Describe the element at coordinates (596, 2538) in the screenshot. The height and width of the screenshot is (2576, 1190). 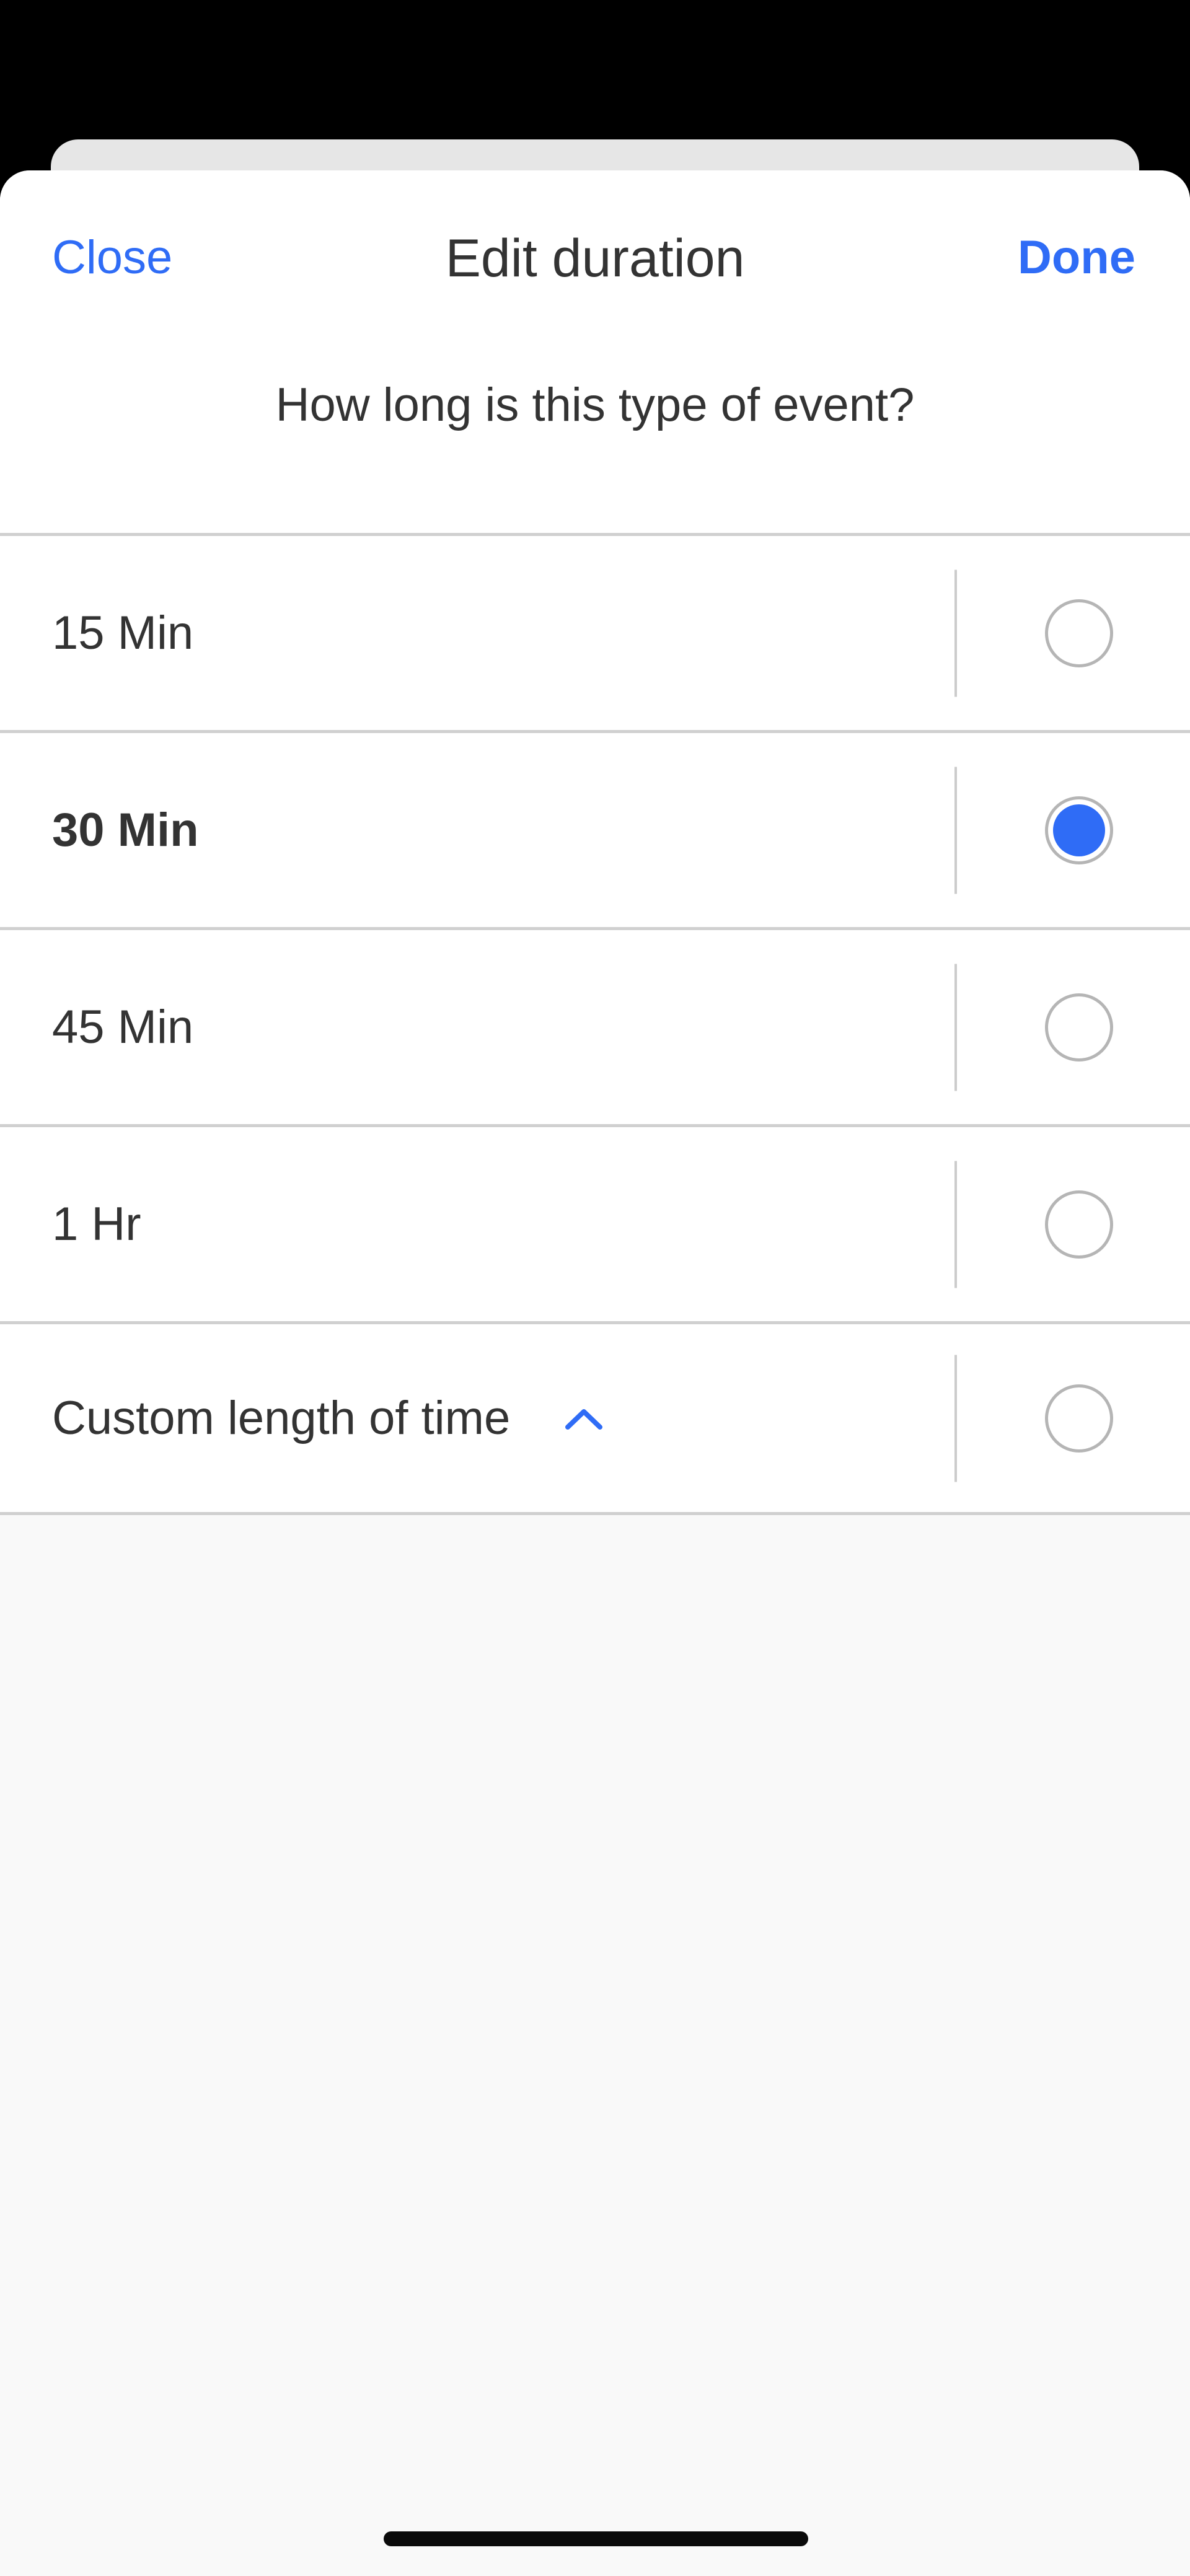
I see `home-indicator` at that location.